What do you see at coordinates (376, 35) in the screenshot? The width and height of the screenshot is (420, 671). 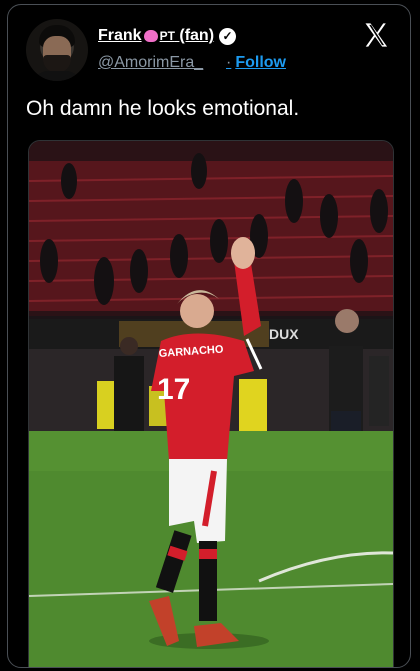 I see `x-logo-icon` at bounding box center [376, 35].